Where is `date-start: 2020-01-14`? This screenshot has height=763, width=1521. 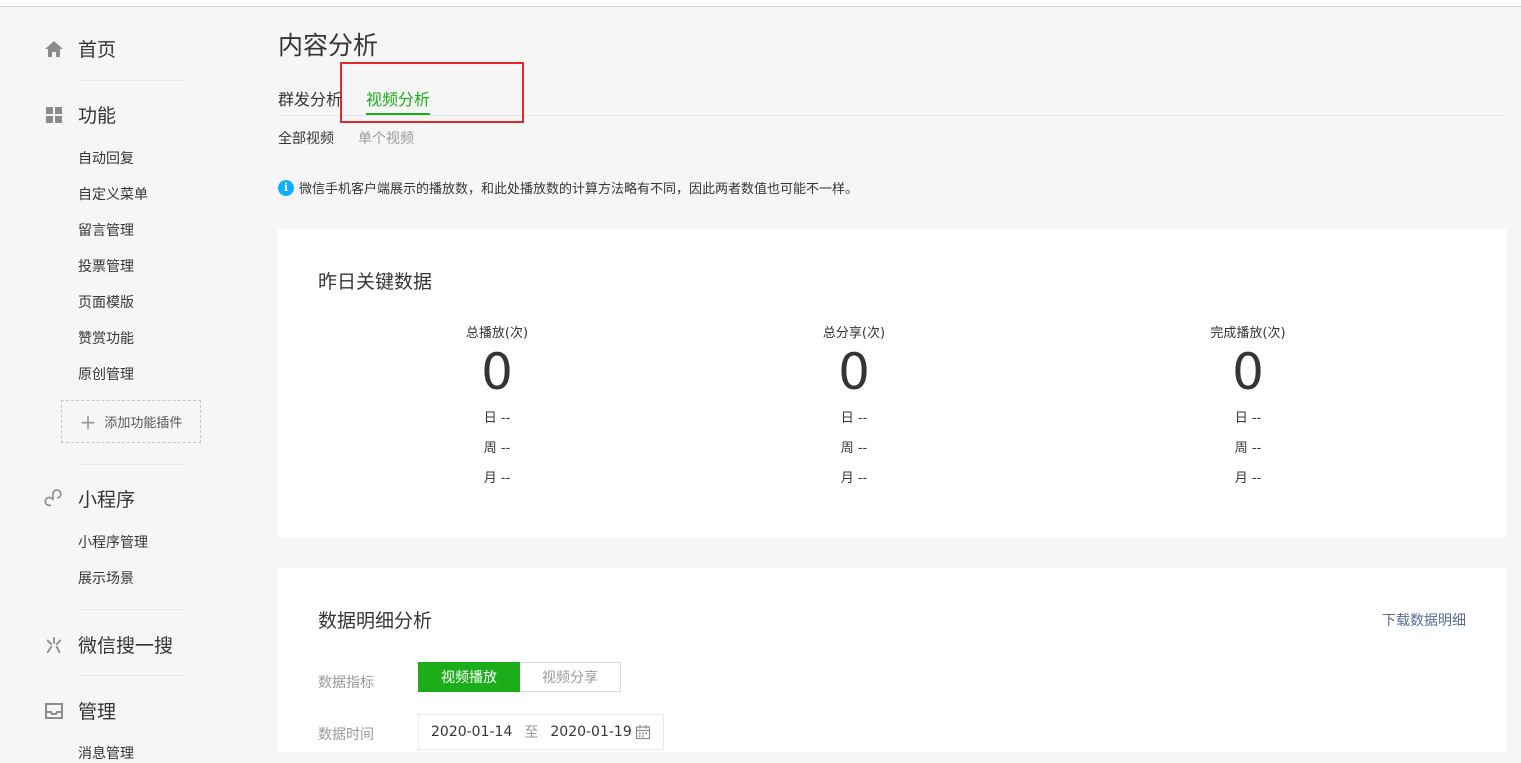
date-start: 2020-01-14 is located at coordinates (472, 732).